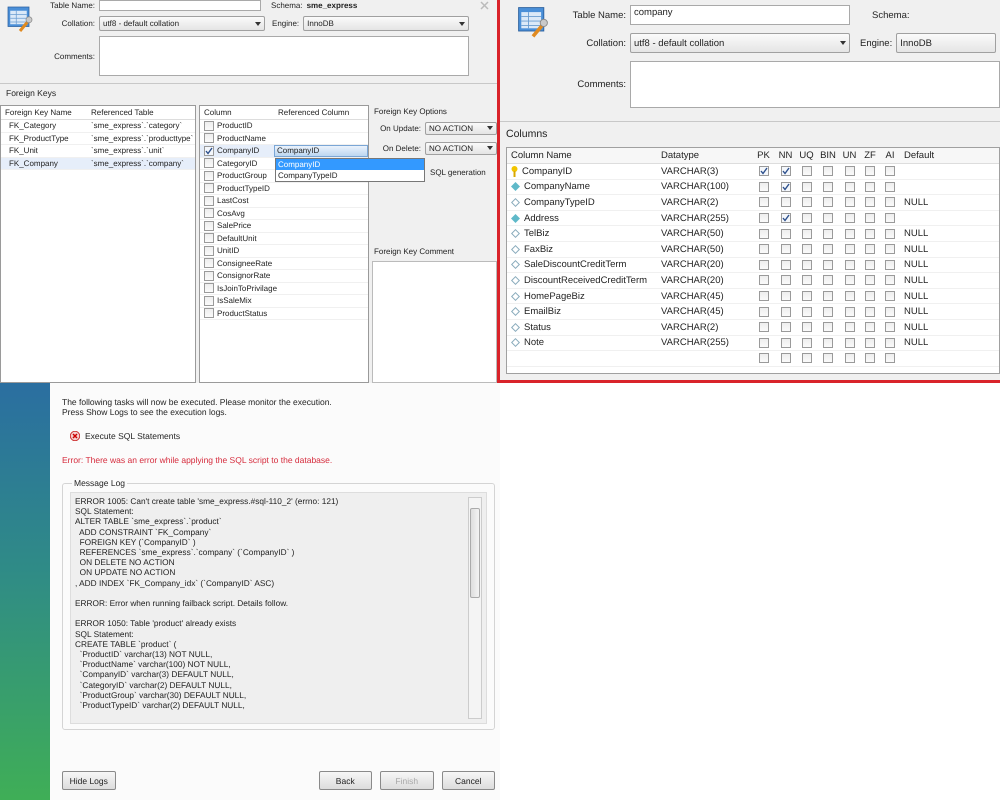 The width and height of the screenshot is (1000, 800). What do you see at coordinates (740, 15) in the screenshot?
I see `table-name-field: company` at bounding box center [740, 15].